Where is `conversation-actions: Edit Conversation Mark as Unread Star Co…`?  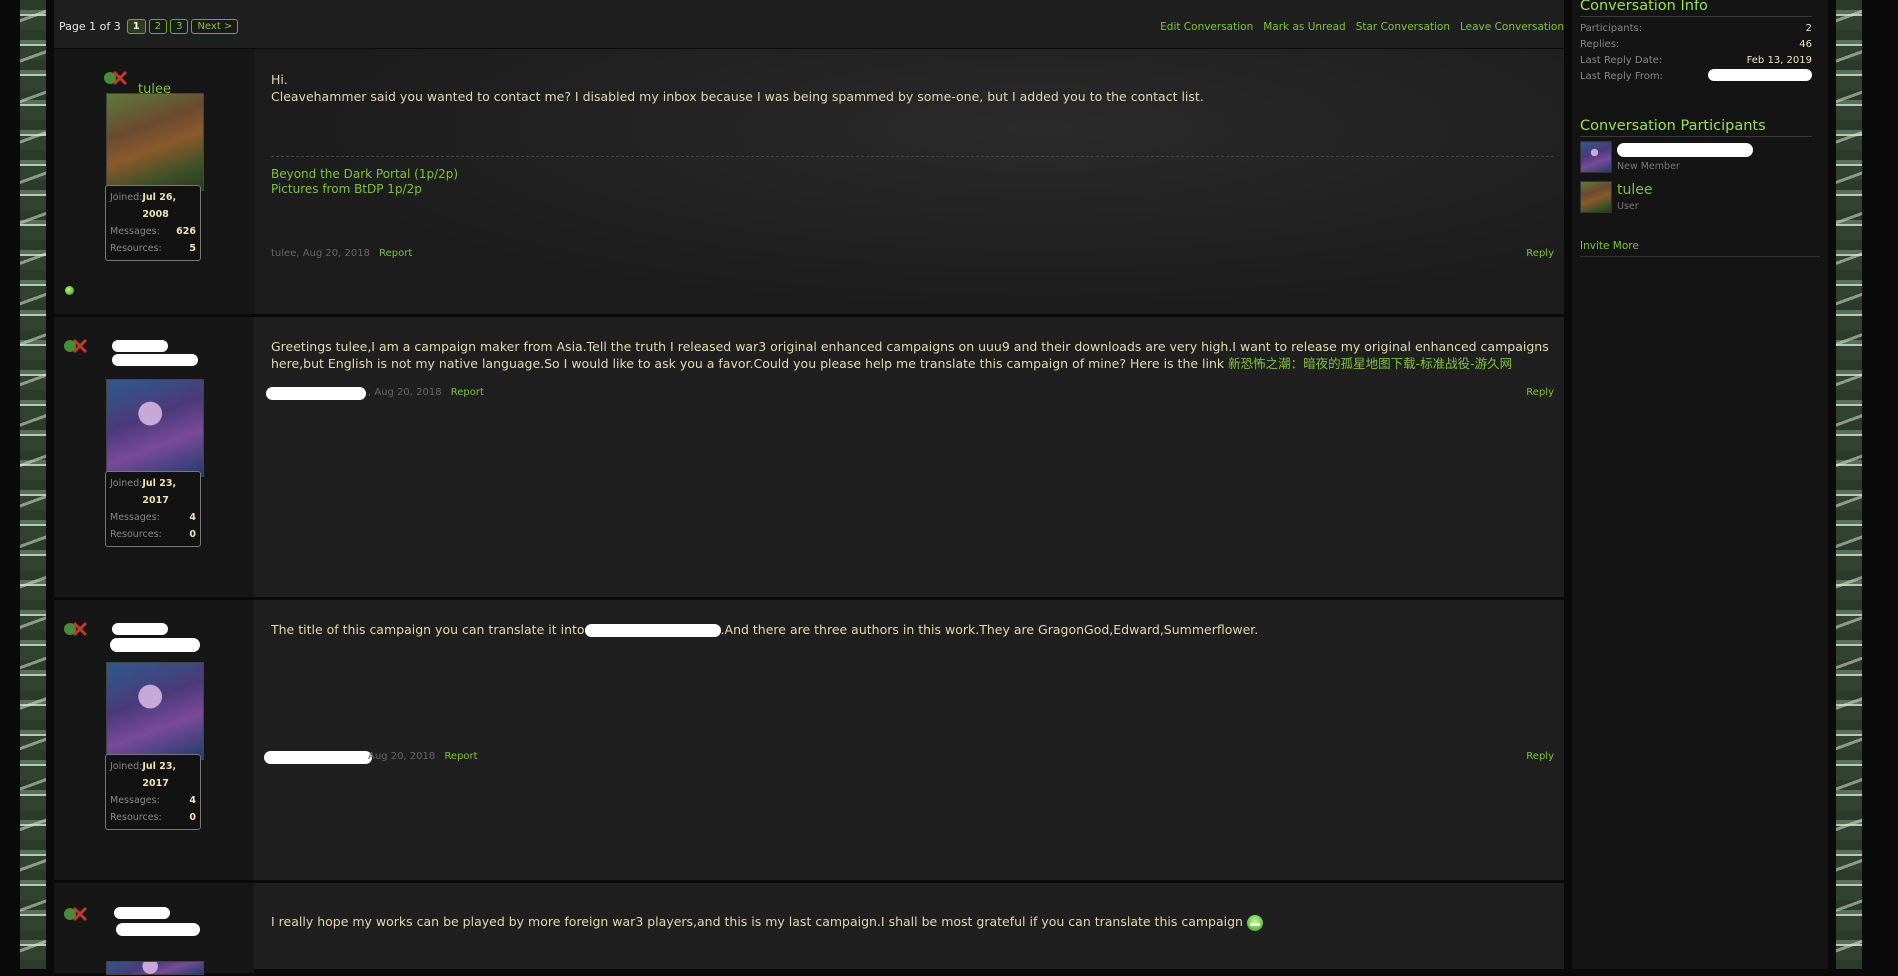
conversation-actions: Edit Conversation Mark as Unread Star Co… is located at coordinates (1362, 27).